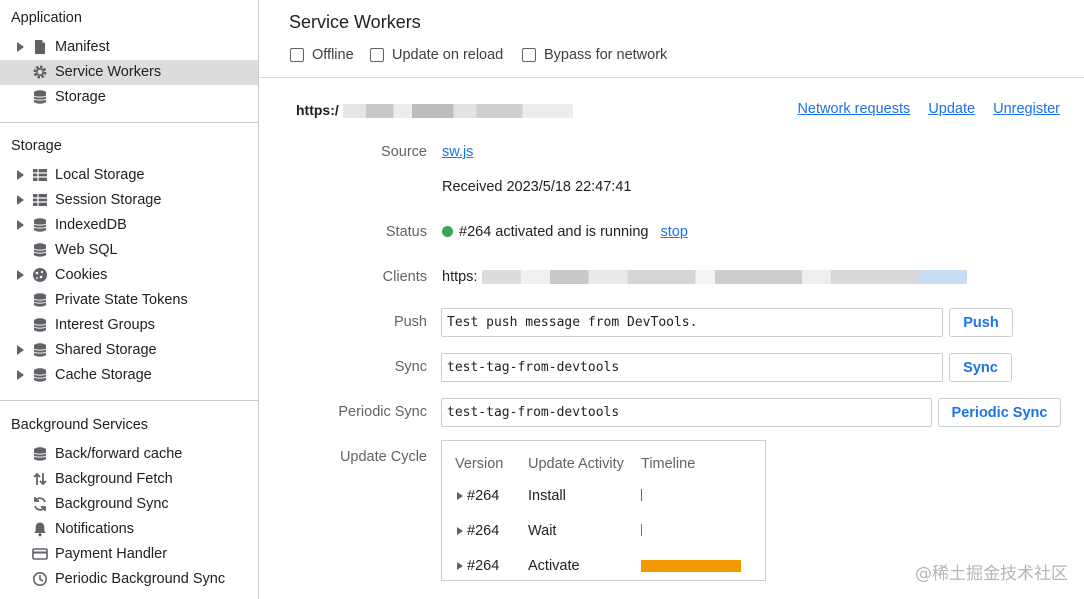 Image resolution: width=1084 pixels, height=599 pixels. I want to click on sidebar-item-background-fetch: Background Fetch, so click(129, 479).